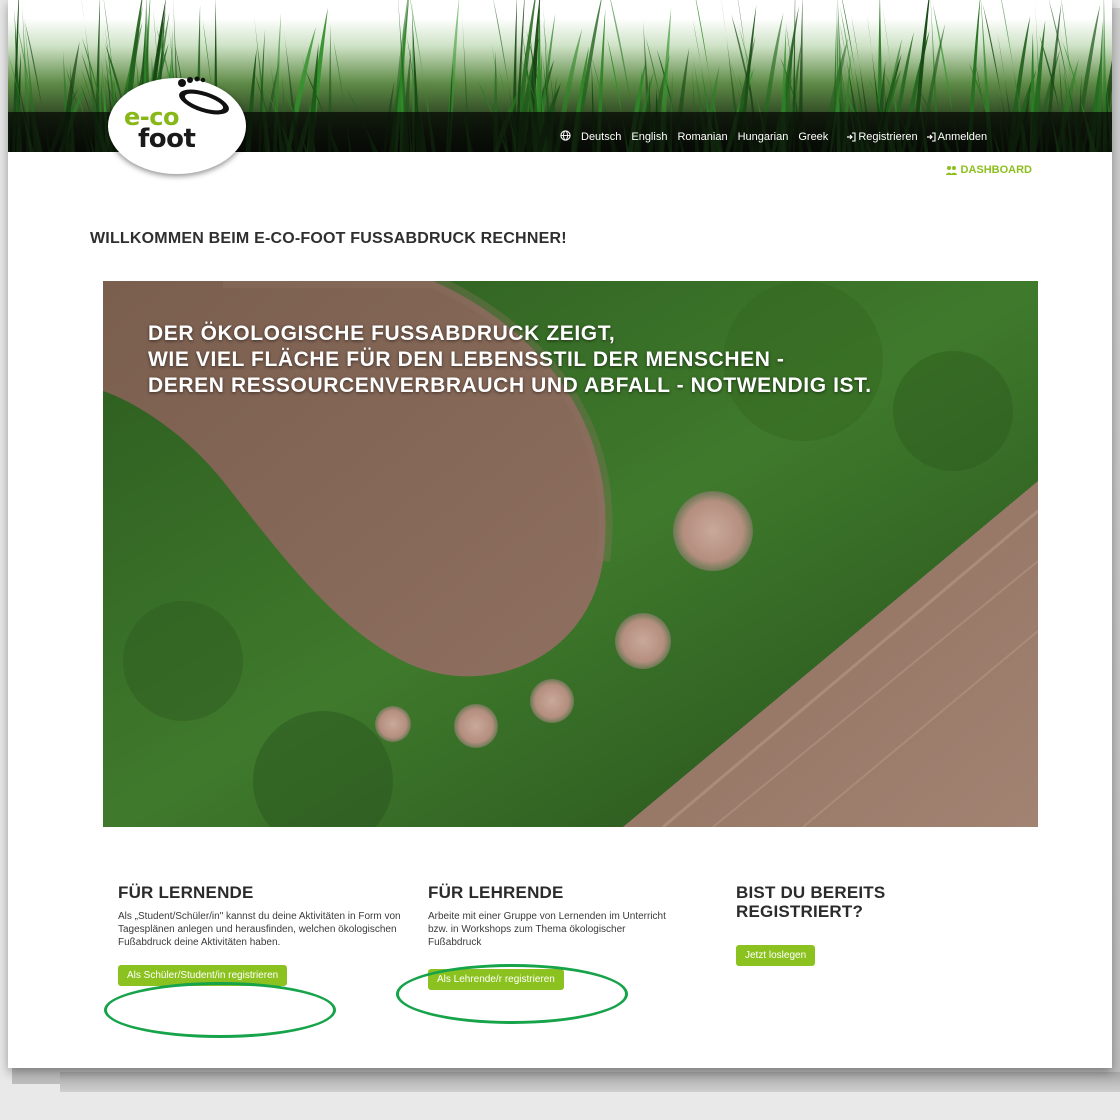 The height and width of the screenshot is (1120, 1120). I want to click on register-label: Registrieren, so click(888, 137).